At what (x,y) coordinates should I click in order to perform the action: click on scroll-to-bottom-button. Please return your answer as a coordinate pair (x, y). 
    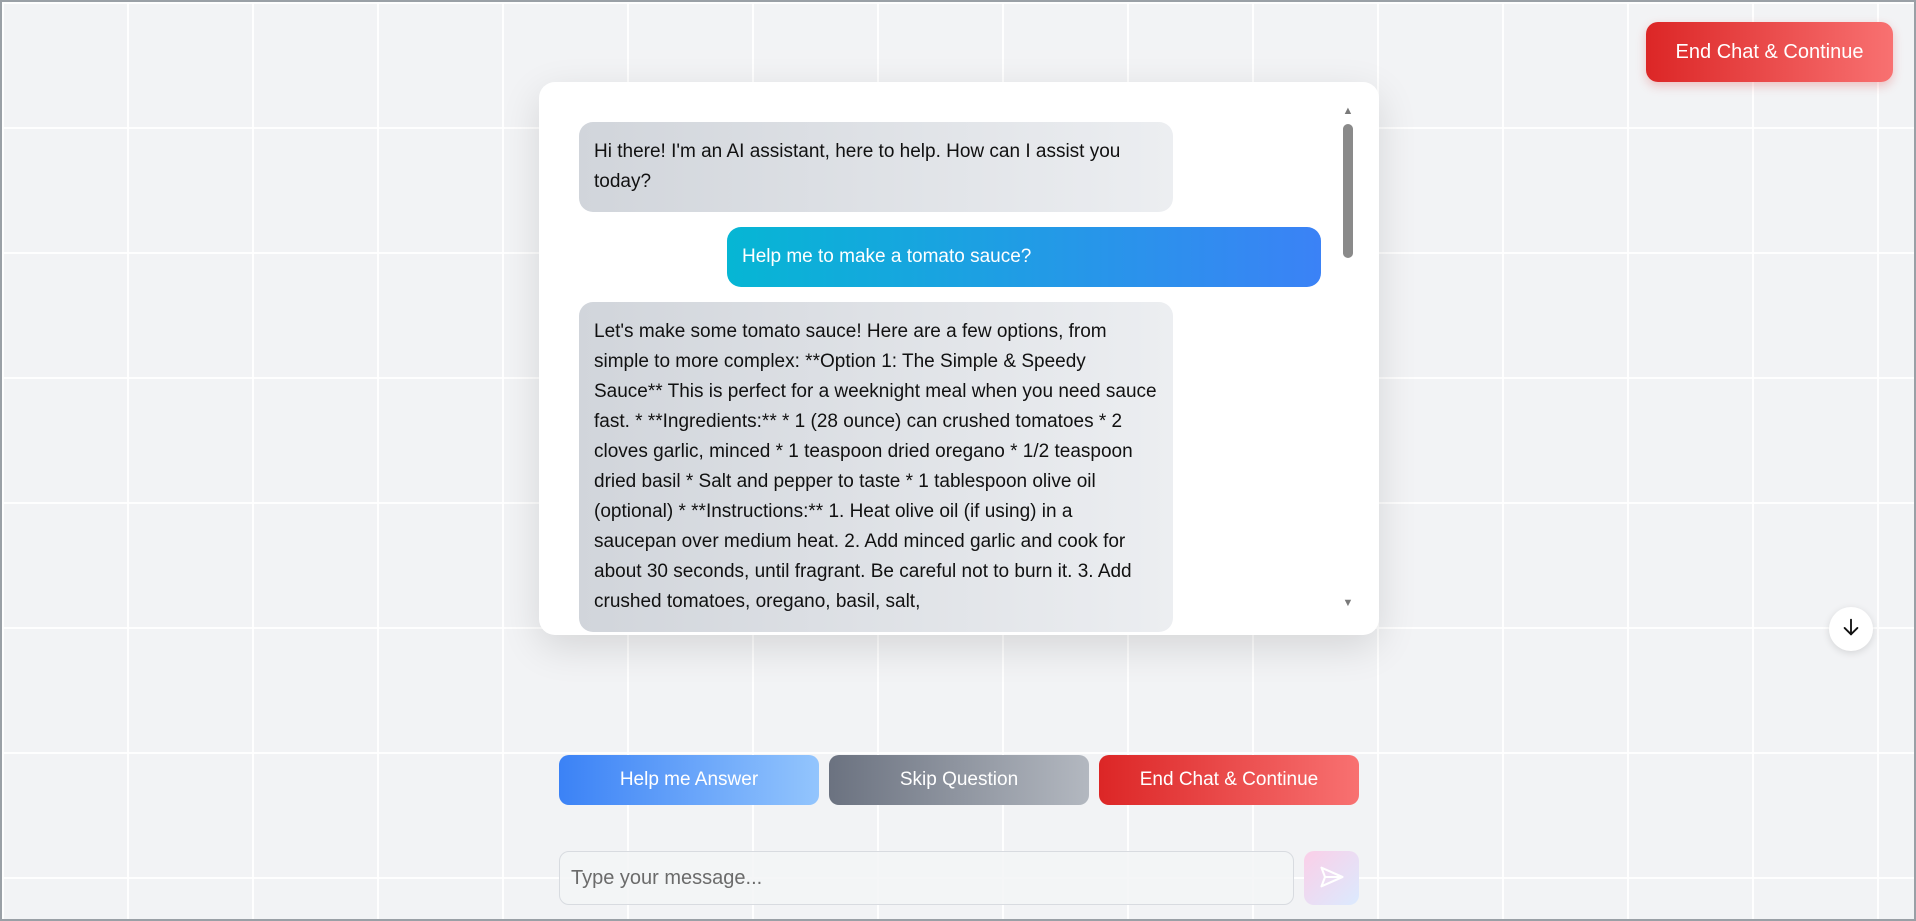
    Looking at the image, I should click on (1851, 629).